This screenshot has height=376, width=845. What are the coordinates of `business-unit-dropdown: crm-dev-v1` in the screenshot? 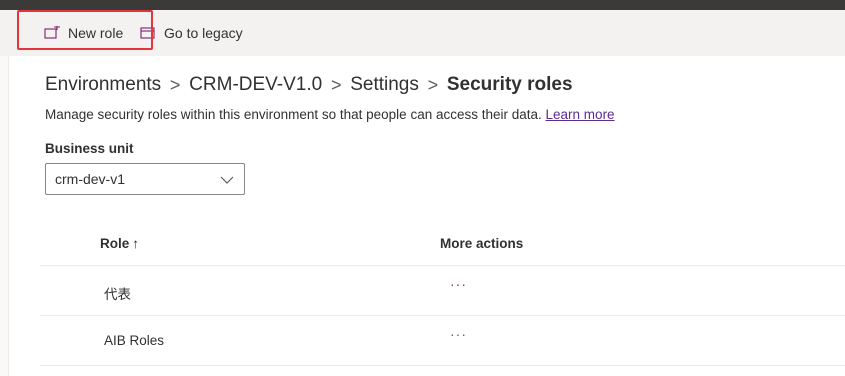 It's located at (145, 179).